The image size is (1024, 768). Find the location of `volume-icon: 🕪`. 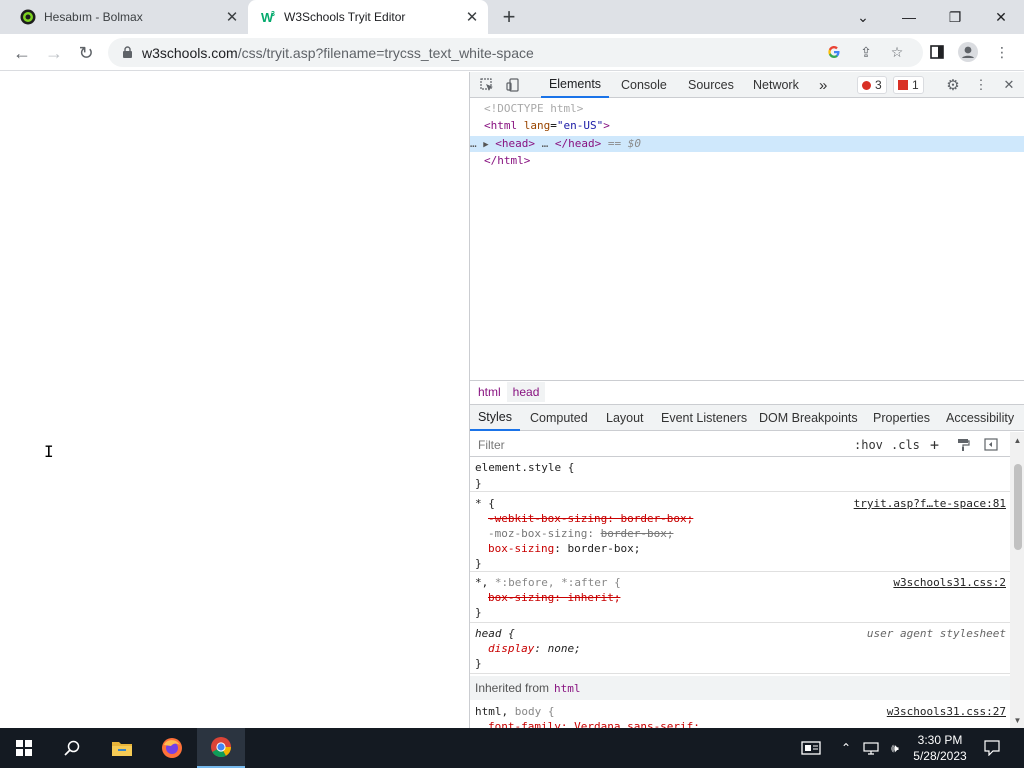

volume-icon: 🕪 is located at coordinates (895, 748).